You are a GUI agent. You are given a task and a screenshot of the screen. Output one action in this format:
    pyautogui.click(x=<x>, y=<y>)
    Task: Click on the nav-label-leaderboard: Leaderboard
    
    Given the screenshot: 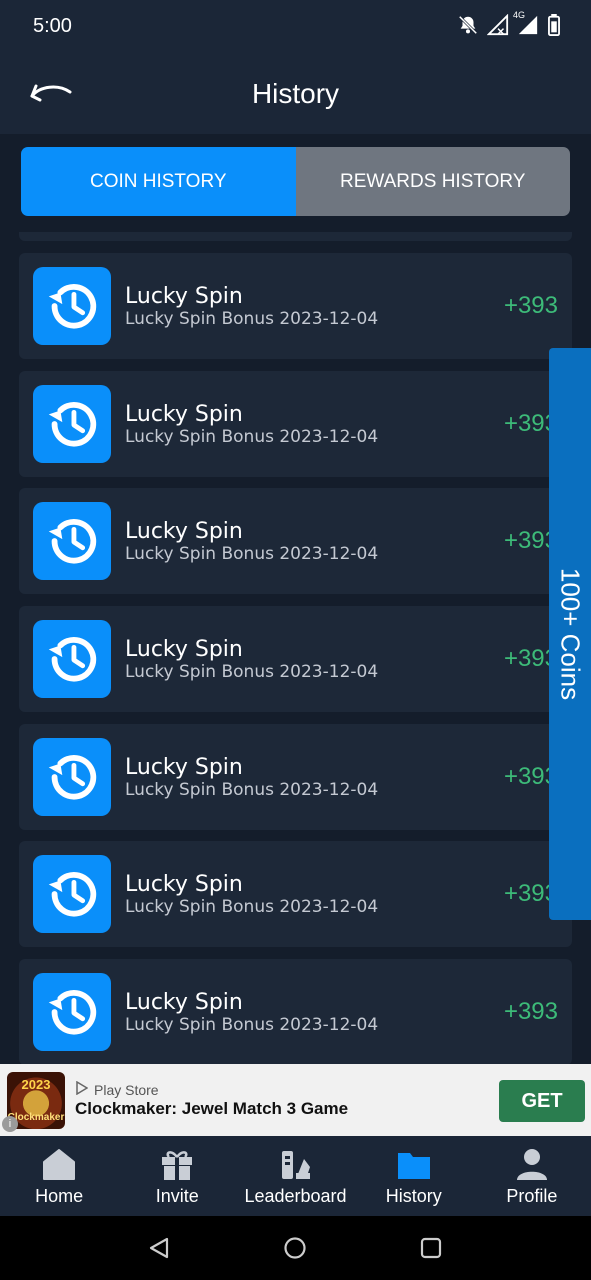 What is the action you would take?
    pyautogui.click(x=295, y=1196)
    